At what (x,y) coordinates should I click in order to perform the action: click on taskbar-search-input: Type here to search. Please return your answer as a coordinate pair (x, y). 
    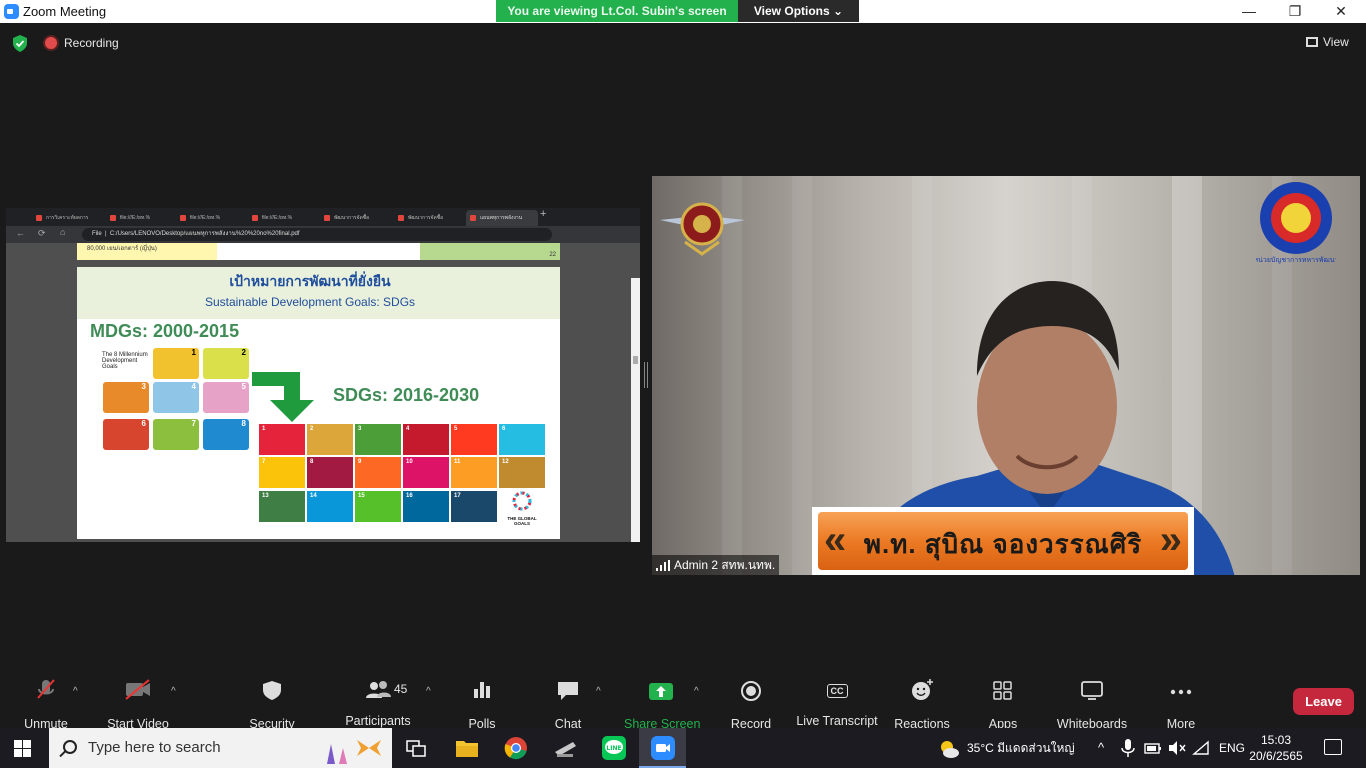
    Looking at the image, I should click on (220, 748).